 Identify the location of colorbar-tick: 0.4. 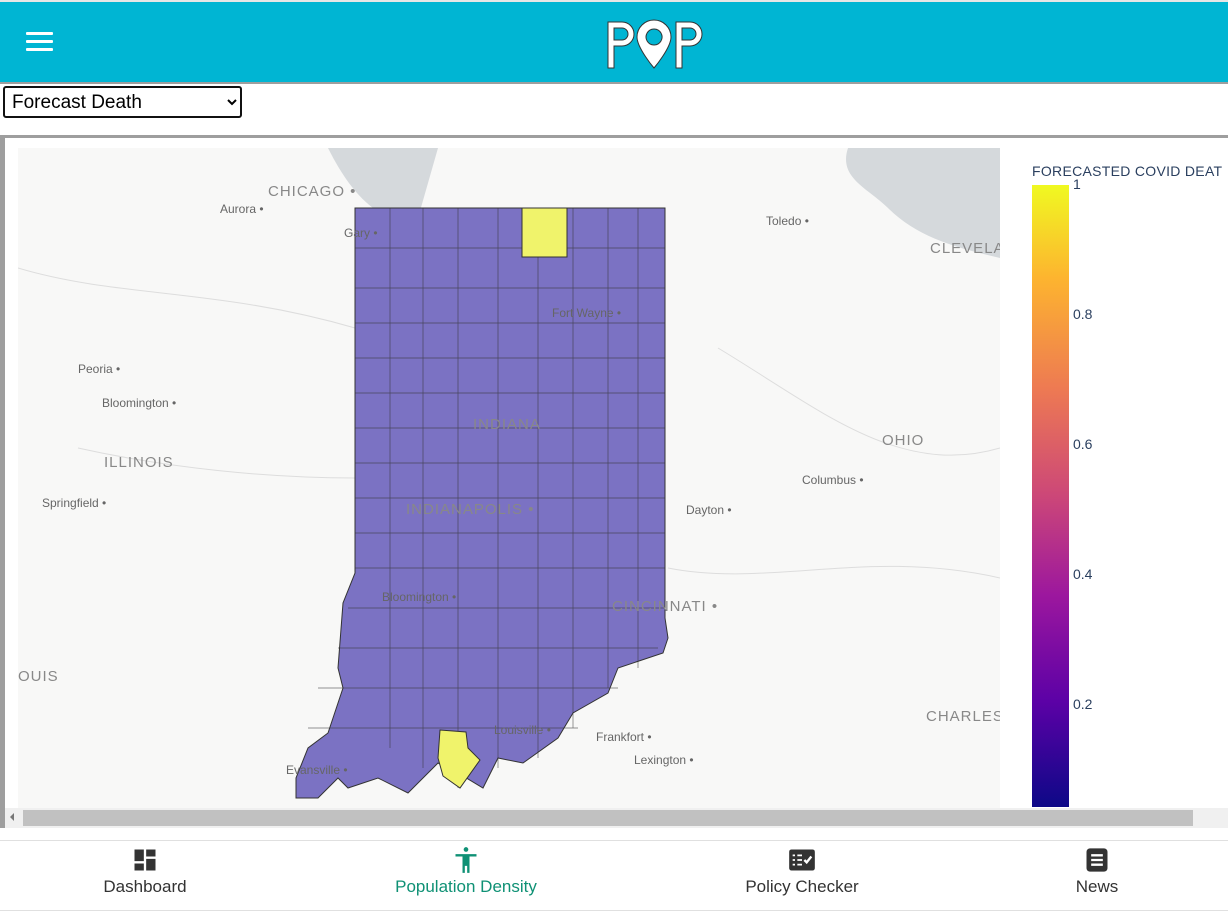
(1083, 574).